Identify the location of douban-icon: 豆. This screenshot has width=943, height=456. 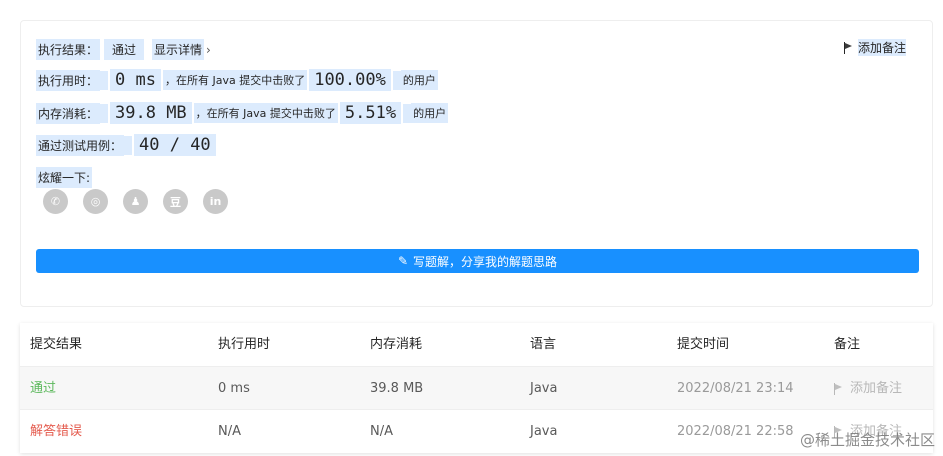
(175, 201).